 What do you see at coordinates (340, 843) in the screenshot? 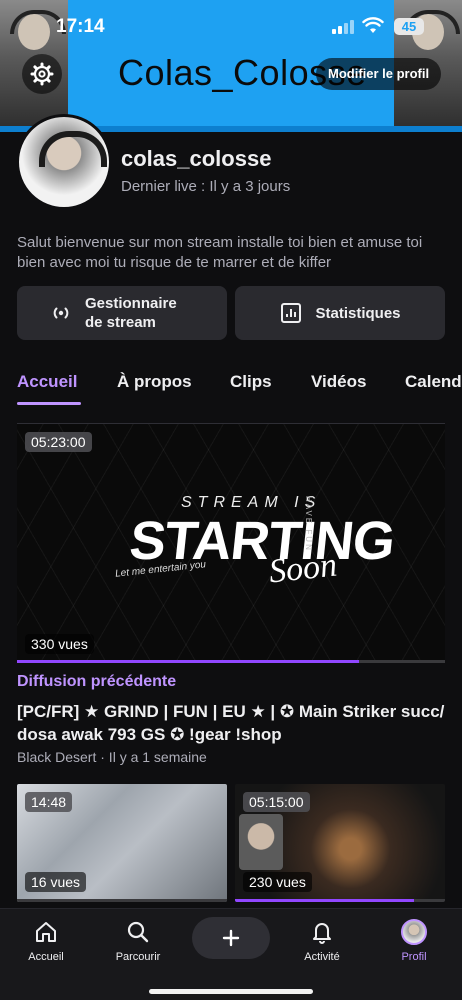
I see `video-thumbnail: 05:15:00 230 vues` at bounding box center [340, 843].